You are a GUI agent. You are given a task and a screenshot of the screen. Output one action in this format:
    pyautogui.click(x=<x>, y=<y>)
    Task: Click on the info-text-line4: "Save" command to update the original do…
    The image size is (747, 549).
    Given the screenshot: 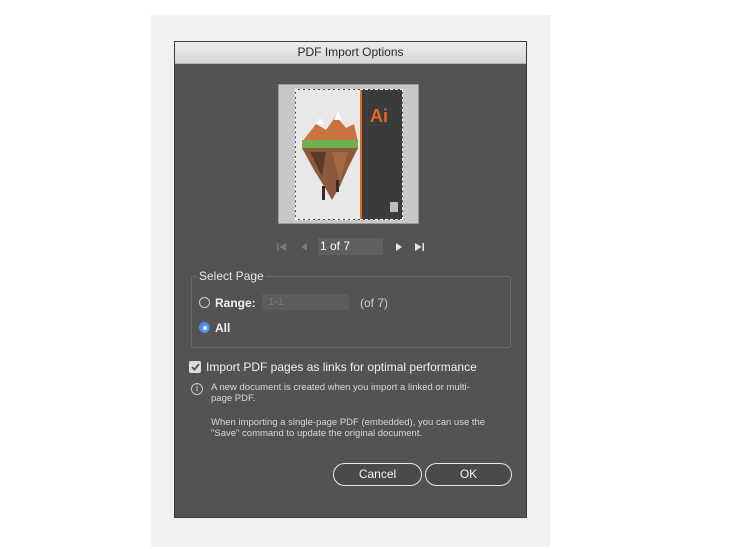 What is the action you would take?
    pyautogui.click(x=317, y=433)
    